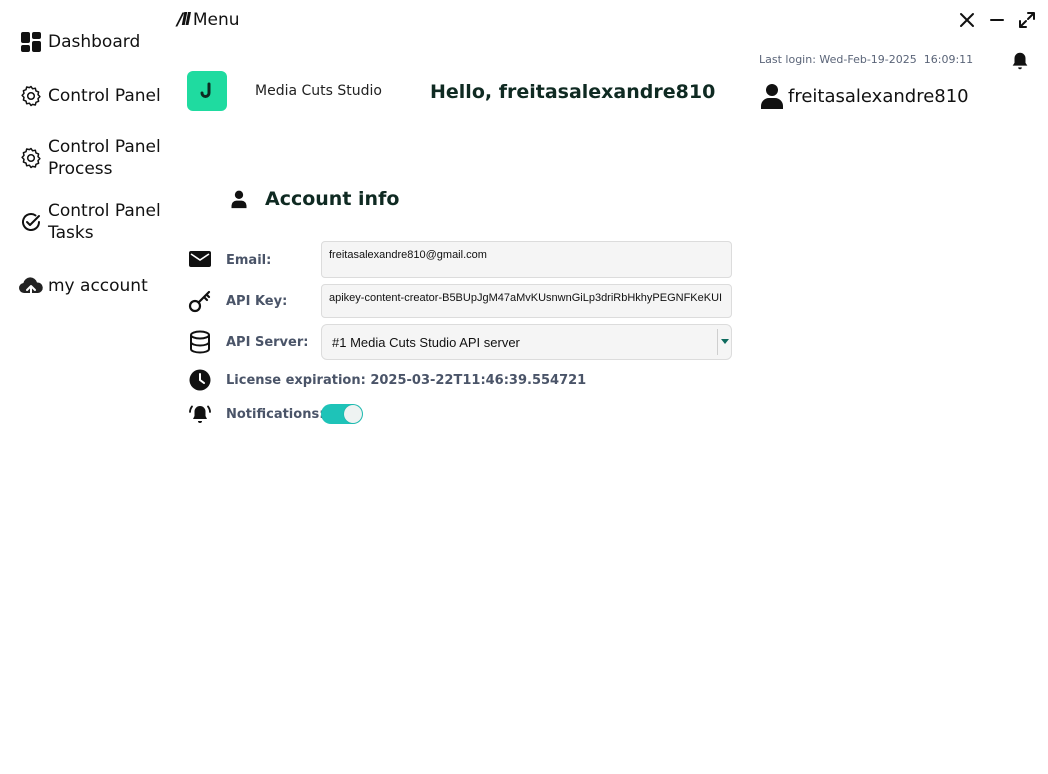 This screenshot has height=774, width=1048. What do you see at coordinates (94, 42) in the screenshot?
I see `sidebar-item-label: Dashboard` at bounding box center [94, 42].